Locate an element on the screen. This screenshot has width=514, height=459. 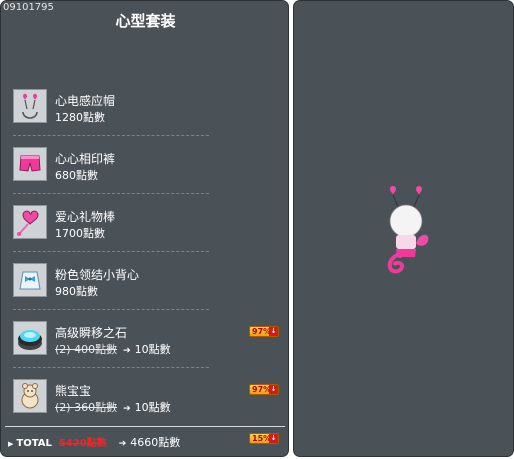
item-name: 熊宝宝 is located at coordinates (73, 391).